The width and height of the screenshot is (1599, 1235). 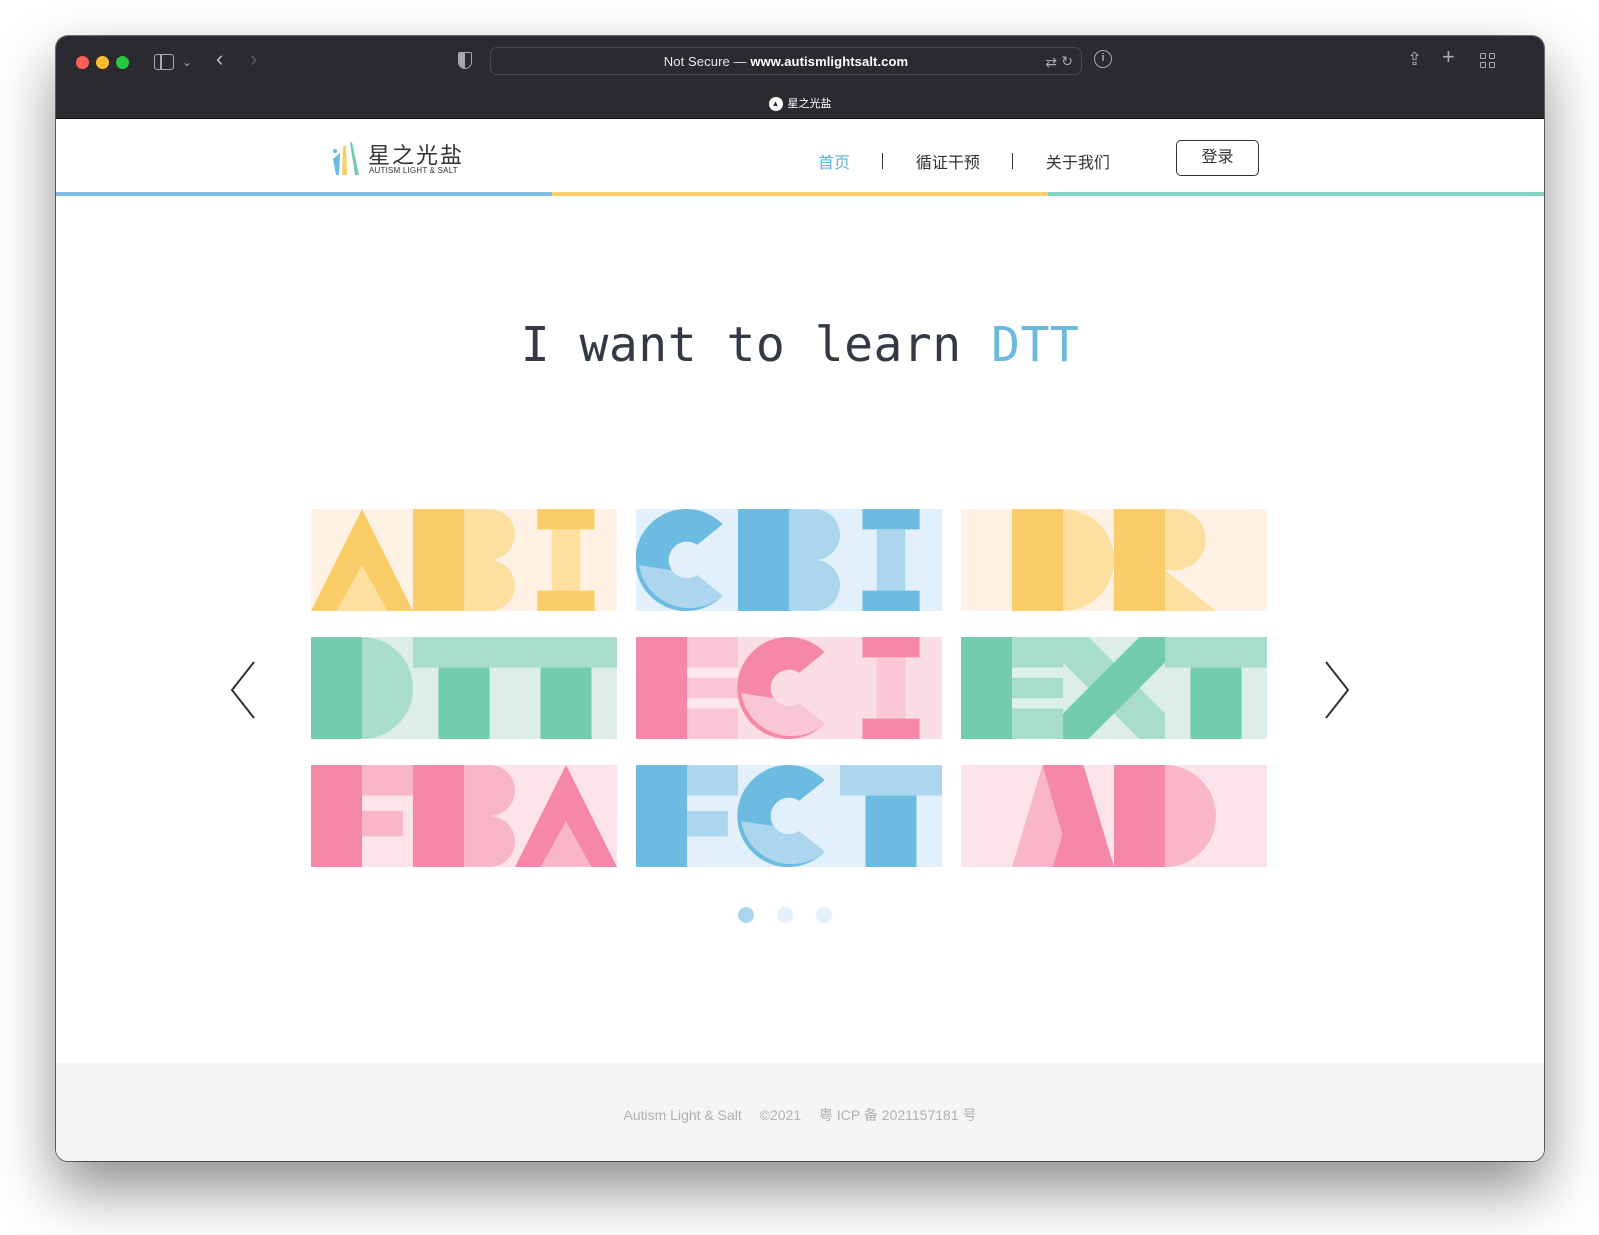 What do you see at coordinates (1078, 161) in the screenshot?
I see `nav-item-about-us: 关于我们` at bounding box center [1078, 161].